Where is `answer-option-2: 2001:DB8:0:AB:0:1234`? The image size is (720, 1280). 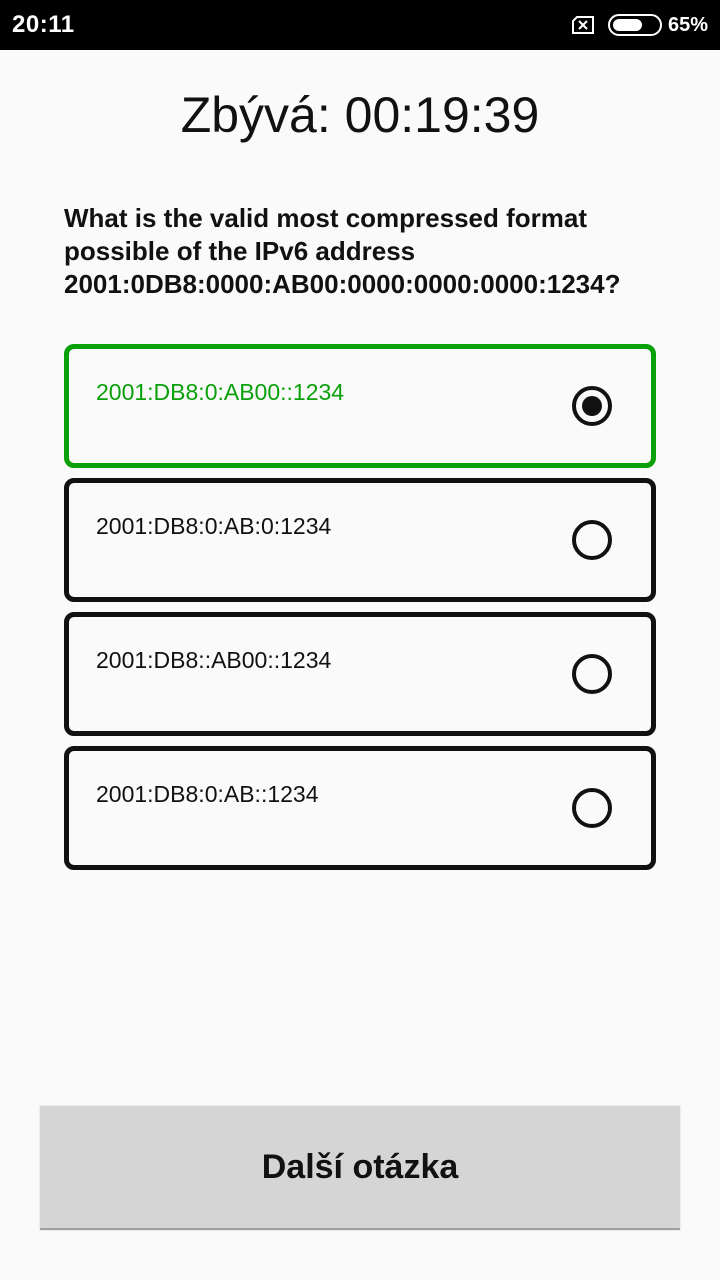 answer-option-2: 2001:DB8:0:AB:0:1234 is located at coordinates (360, 540).